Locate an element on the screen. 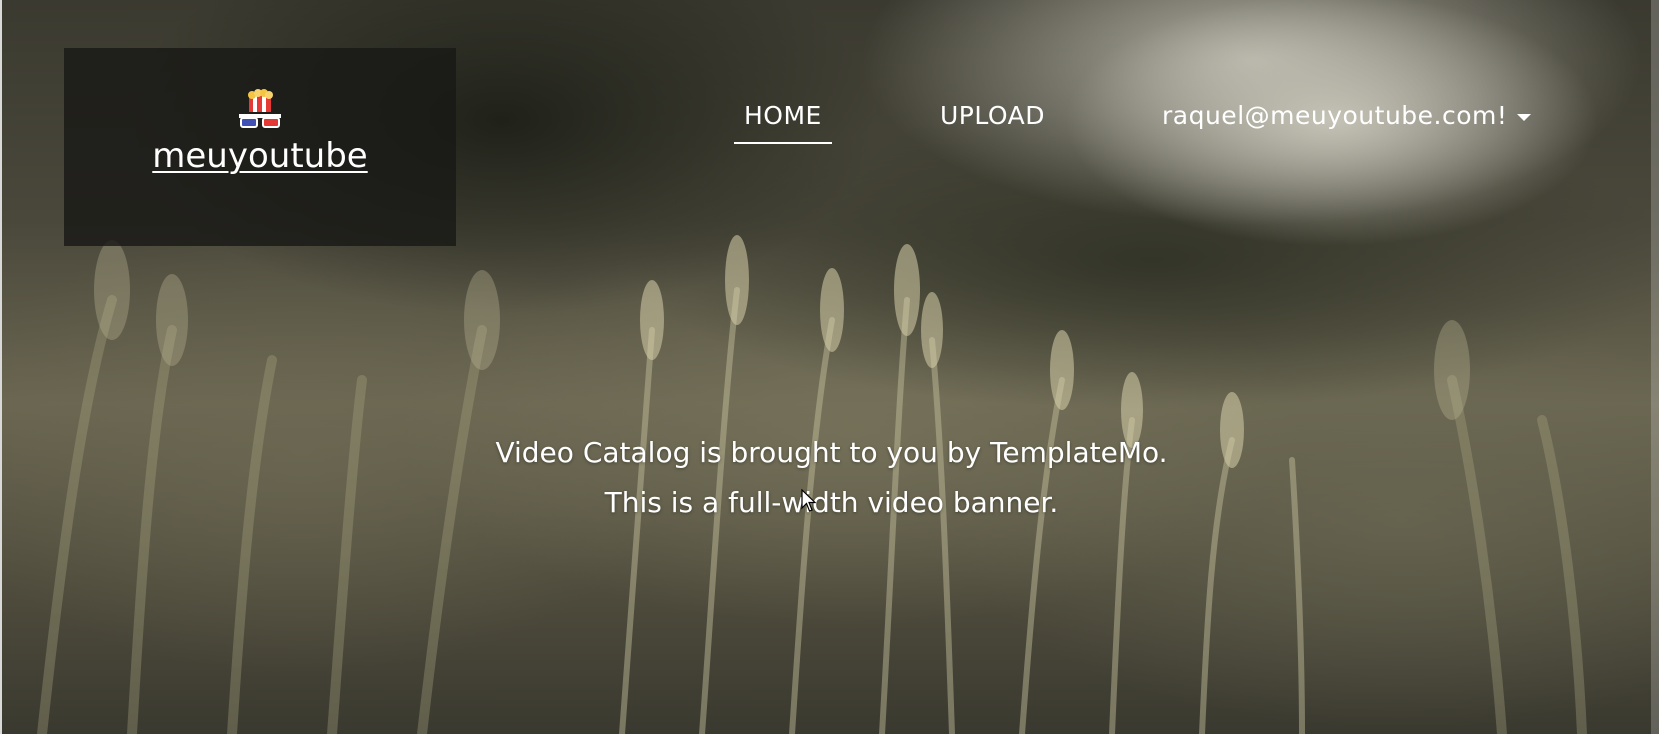 The width and height of the screenshot is (1659, 734). main-nav: HOME UPLOAD raquel@meuyoutube.com! is located at coordinates (830, 121).